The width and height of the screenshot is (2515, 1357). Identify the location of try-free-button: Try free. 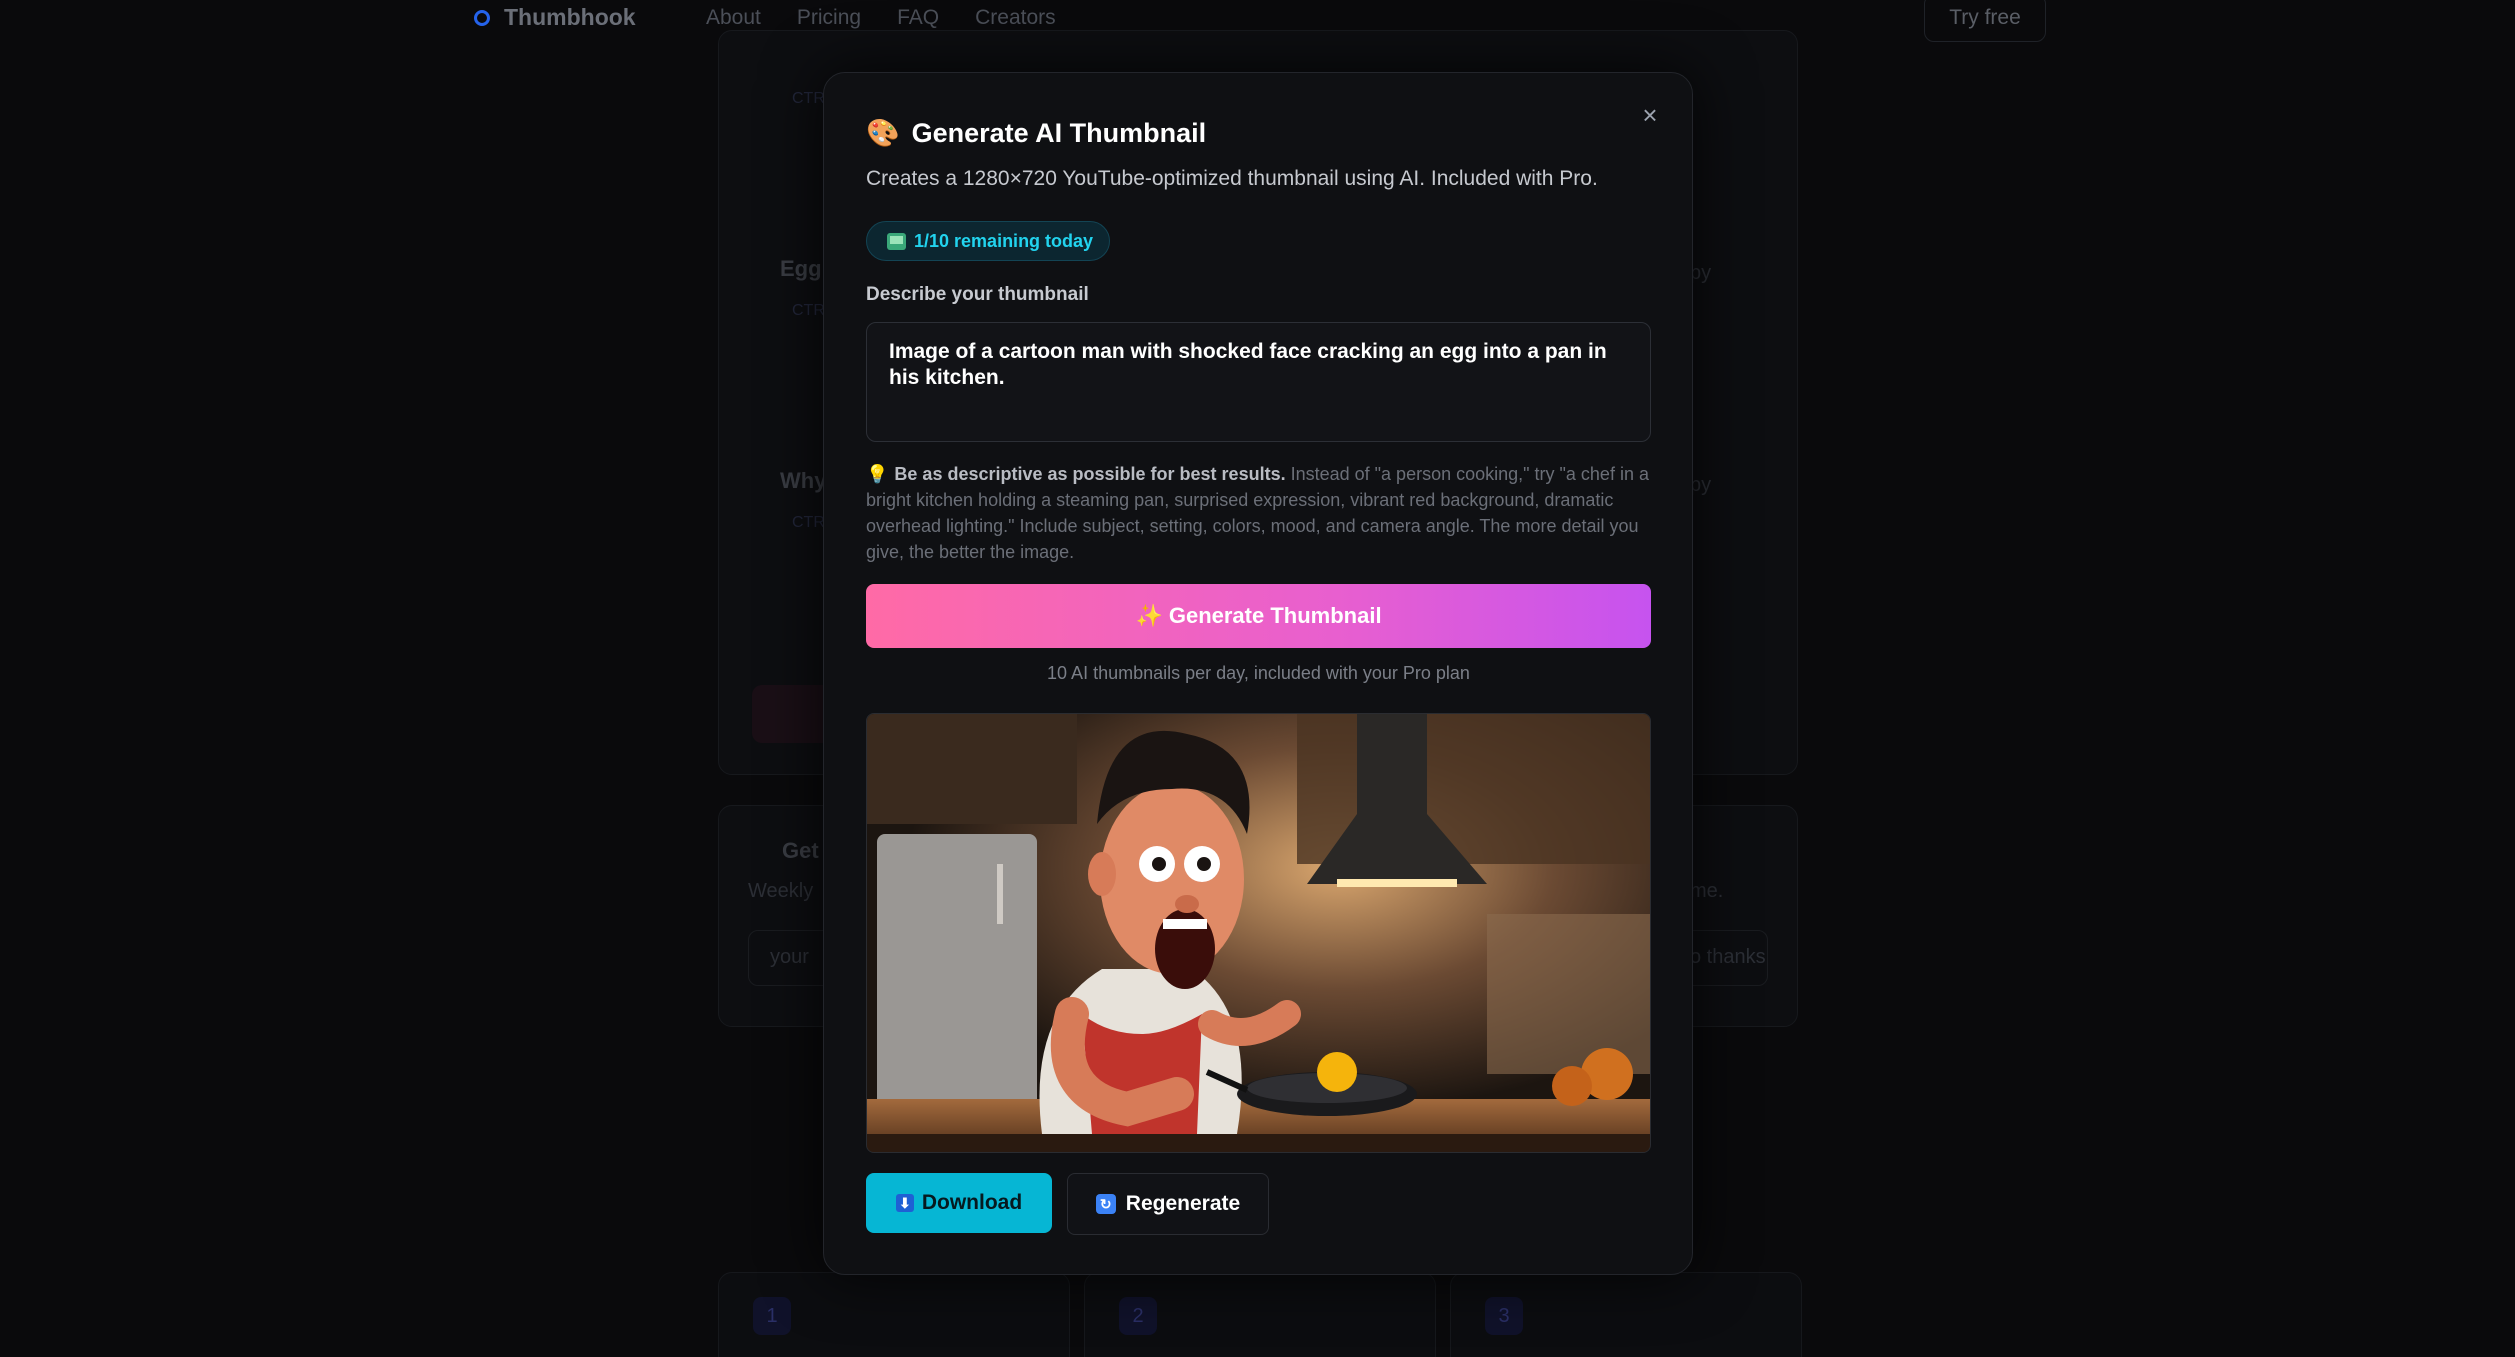
(1985, 21).